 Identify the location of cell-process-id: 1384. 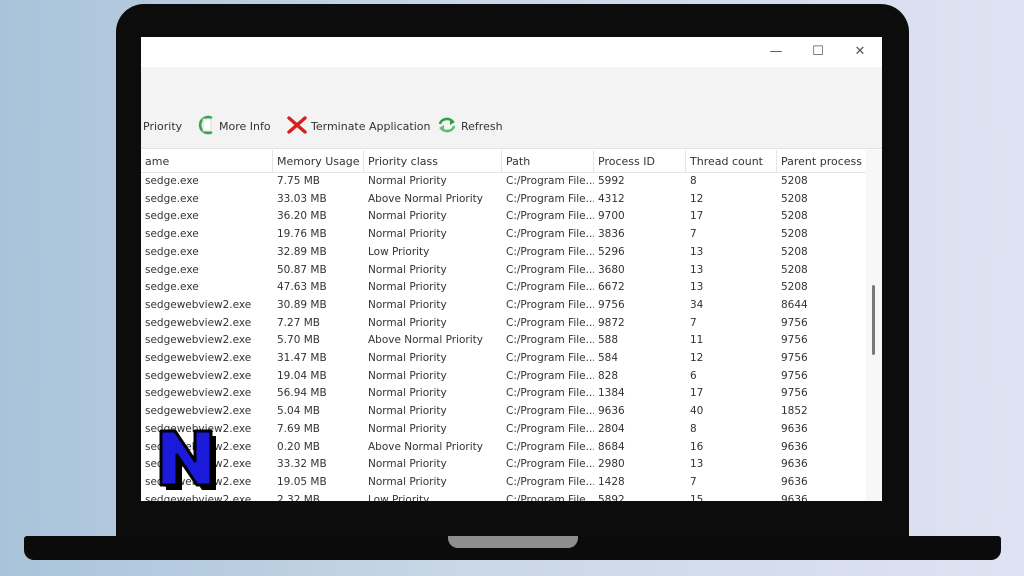
(611, 393).